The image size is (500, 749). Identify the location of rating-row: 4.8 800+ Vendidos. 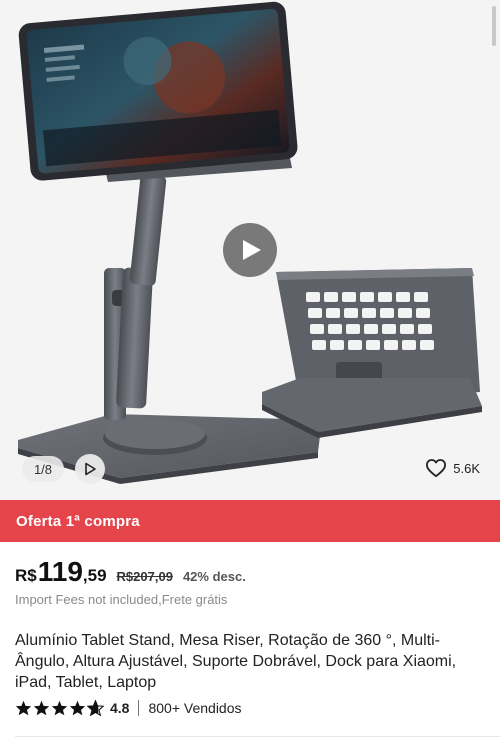
(128, 708).